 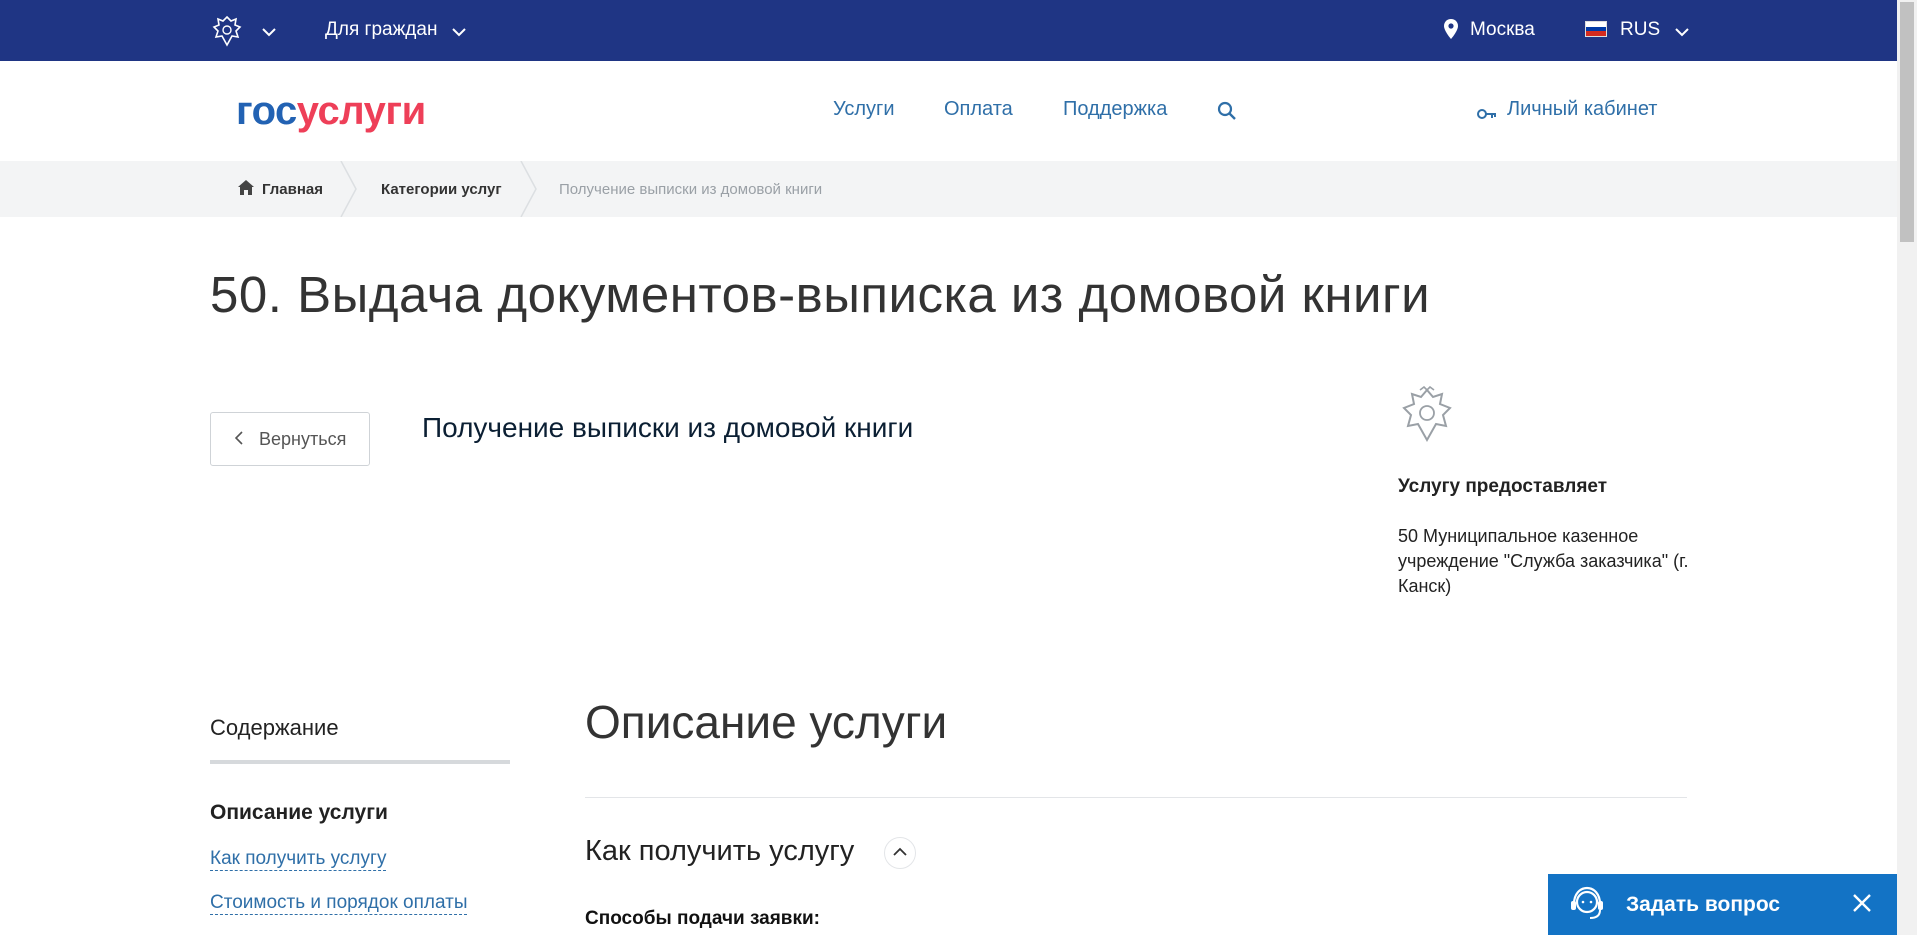 What do you see at coordinates (381, 30) in the screenshot?
I see `for-citizens-menu: Для граждан` at bounding box center [381, 30].